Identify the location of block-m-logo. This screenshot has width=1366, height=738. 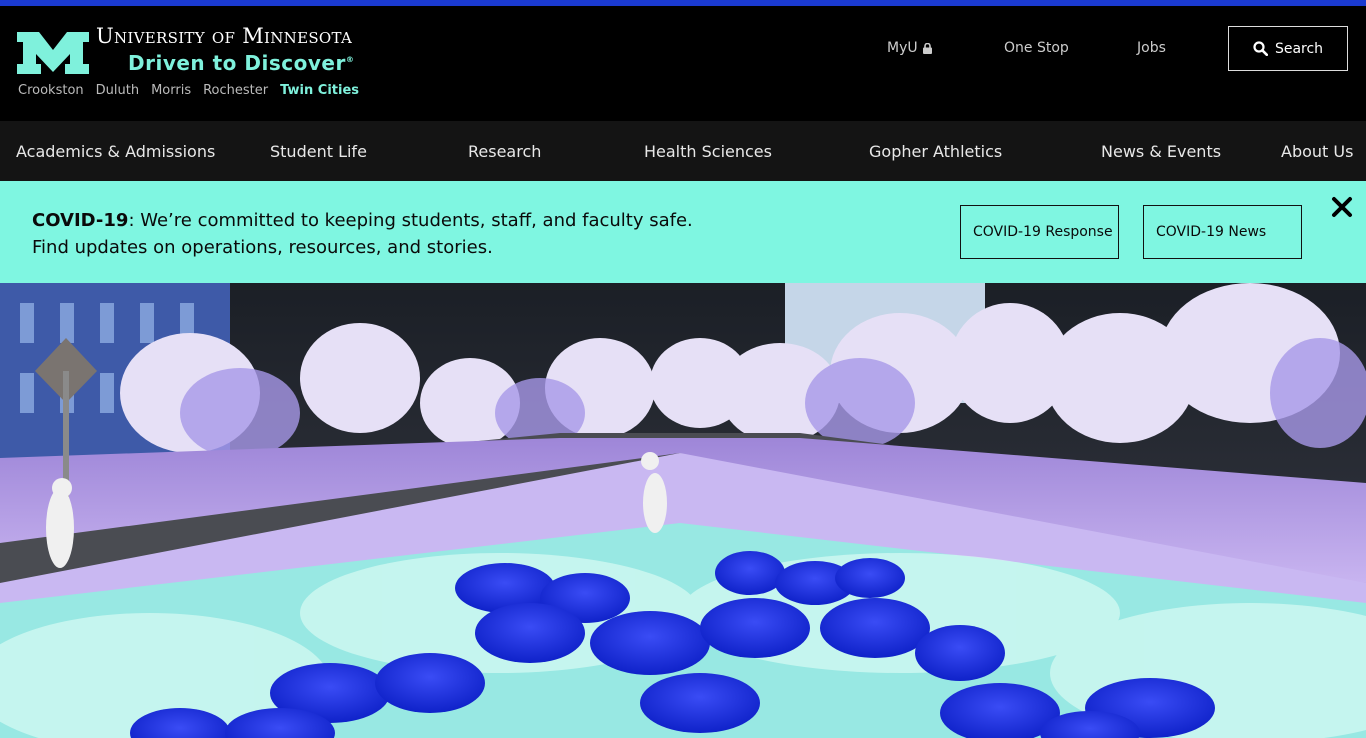
(53, 53).